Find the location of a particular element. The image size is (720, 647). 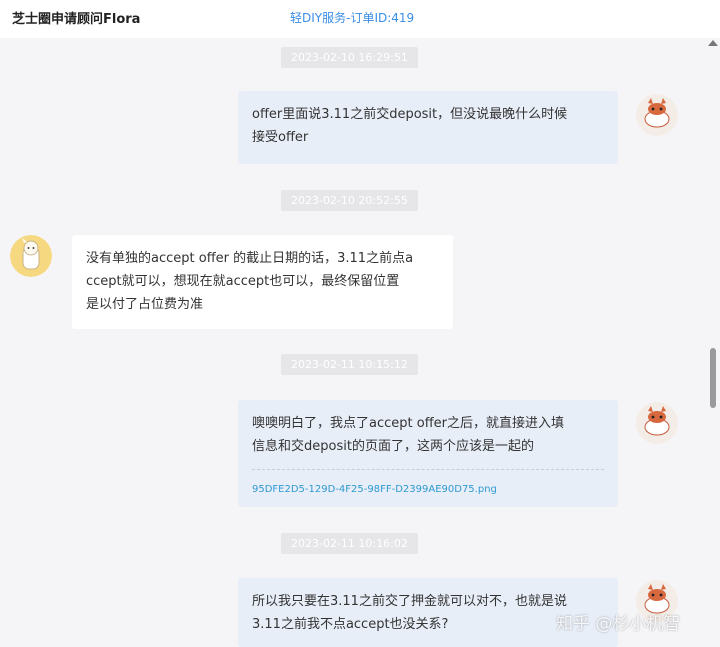

message-line: 接受offer is located at coordinates (280, 137).